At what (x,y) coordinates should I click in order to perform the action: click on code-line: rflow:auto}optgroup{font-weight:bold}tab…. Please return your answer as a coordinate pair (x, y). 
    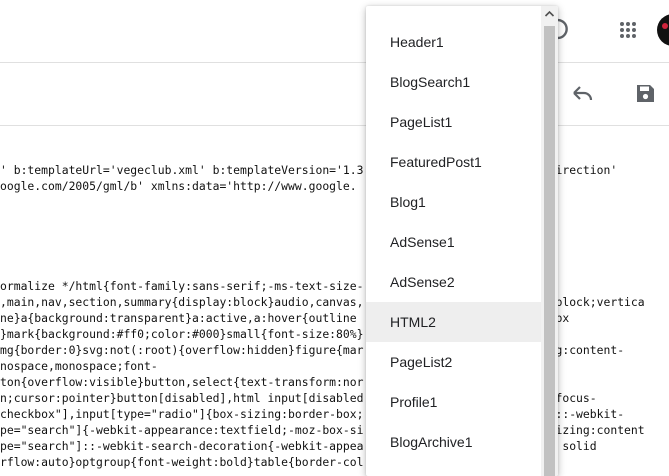
    Looking at the image, I should click on (182, 462).